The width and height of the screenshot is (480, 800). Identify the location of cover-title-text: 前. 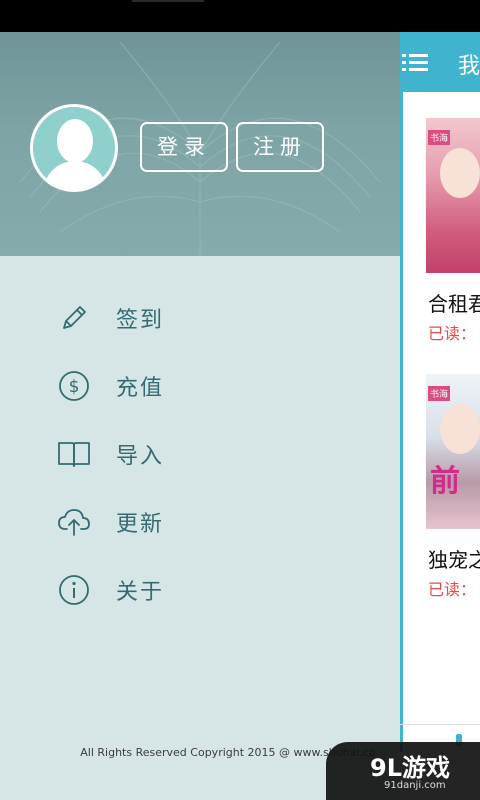
(445, 481).